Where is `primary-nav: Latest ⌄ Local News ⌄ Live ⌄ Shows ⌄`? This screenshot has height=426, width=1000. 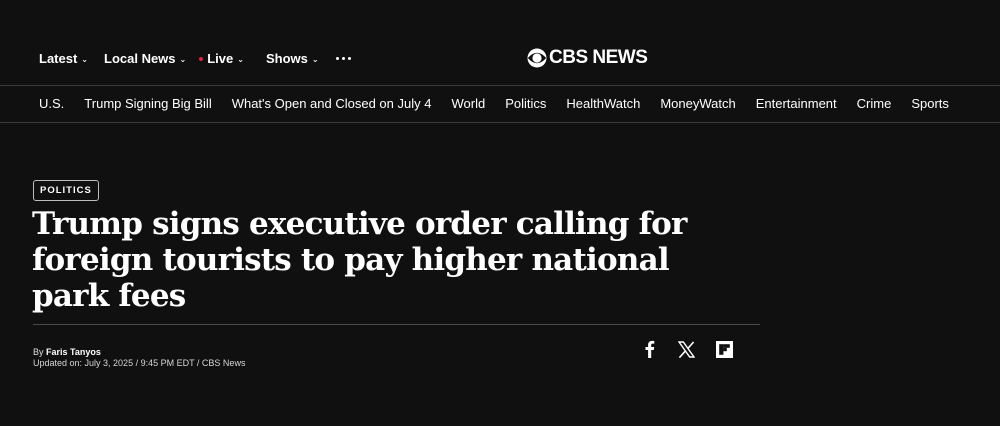
primary-nav: Latest ⌄ Local News ⌄ Live ⌄ Shows ⌄ is located at coordinates (195, 58).